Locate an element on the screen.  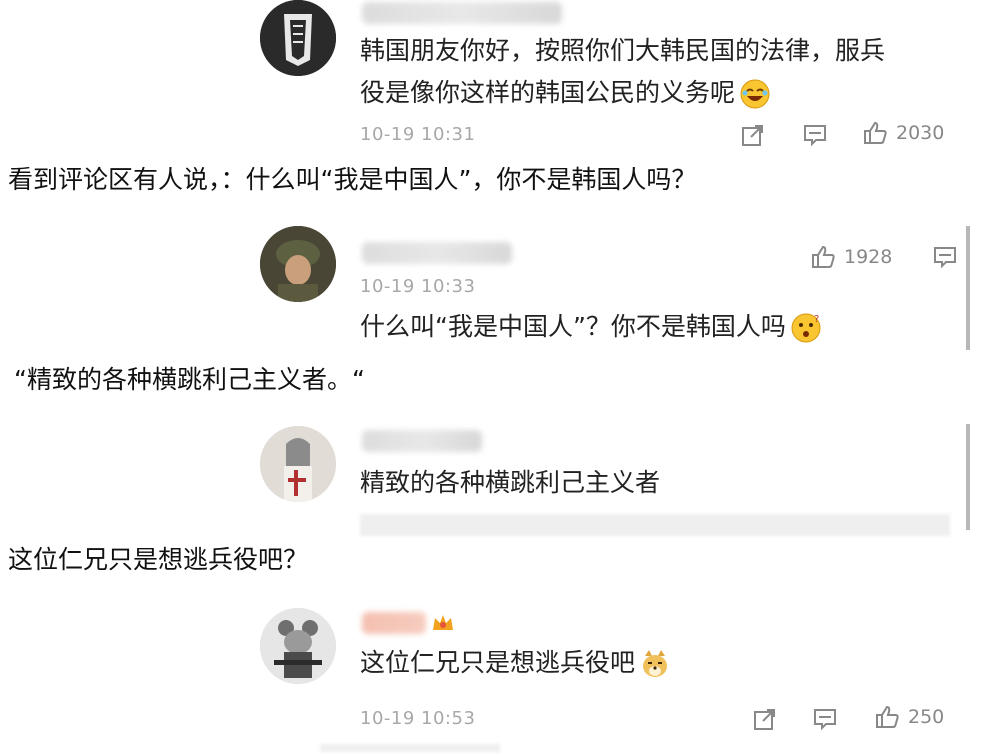
caption-1: 看到评论区有人说，：什么叫“我是中国人”，你不是韩国人吗？ is located at coordinates (352, 179).